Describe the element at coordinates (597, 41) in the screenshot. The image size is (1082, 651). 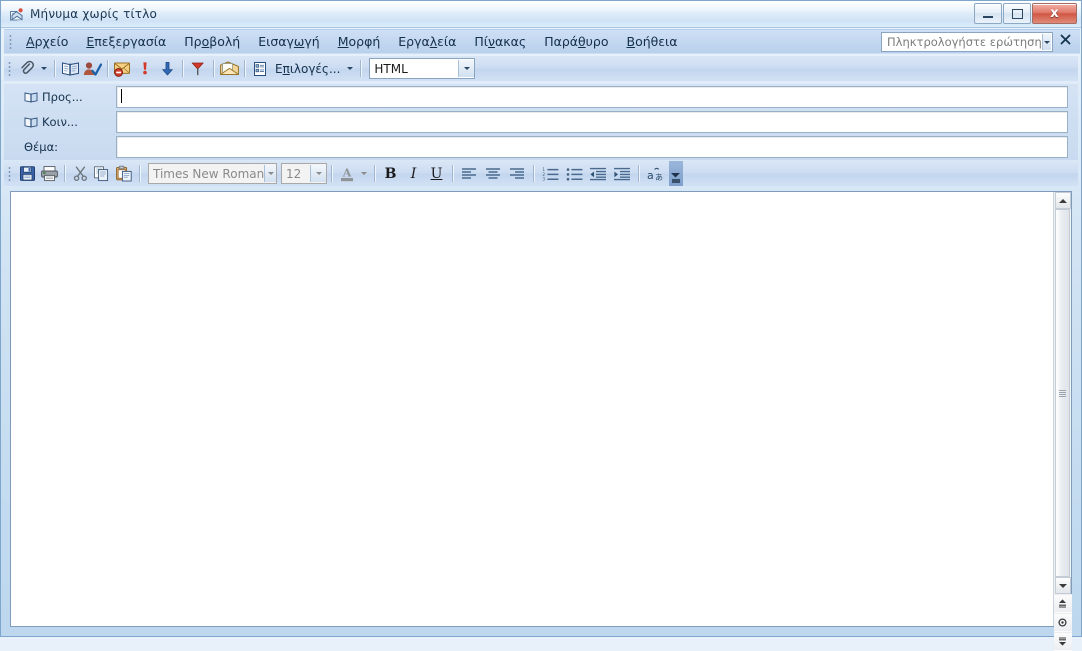
I see `menu-window-rest: υρο` at that location.